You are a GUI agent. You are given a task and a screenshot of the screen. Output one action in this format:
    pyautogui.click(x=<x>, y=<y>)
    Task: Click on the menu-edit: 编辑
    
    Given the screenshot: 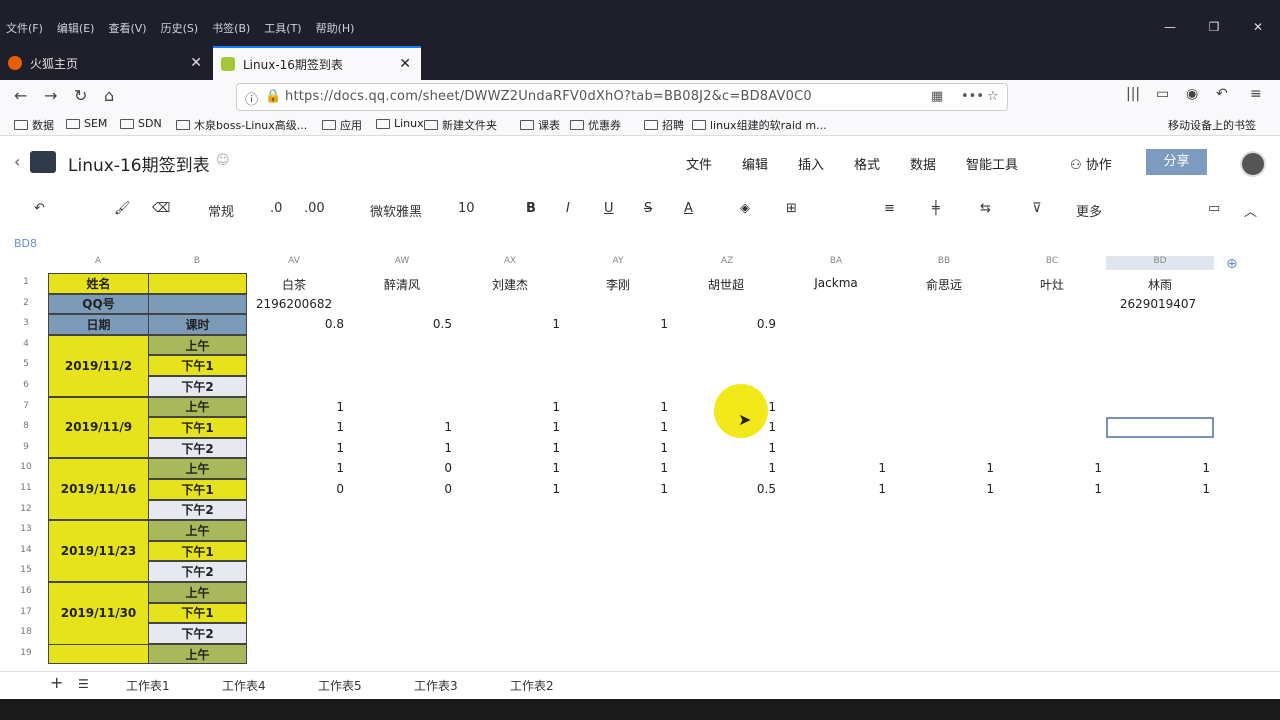 What is the action you would take?
    pyautogui.click(x=755, y=163)
    